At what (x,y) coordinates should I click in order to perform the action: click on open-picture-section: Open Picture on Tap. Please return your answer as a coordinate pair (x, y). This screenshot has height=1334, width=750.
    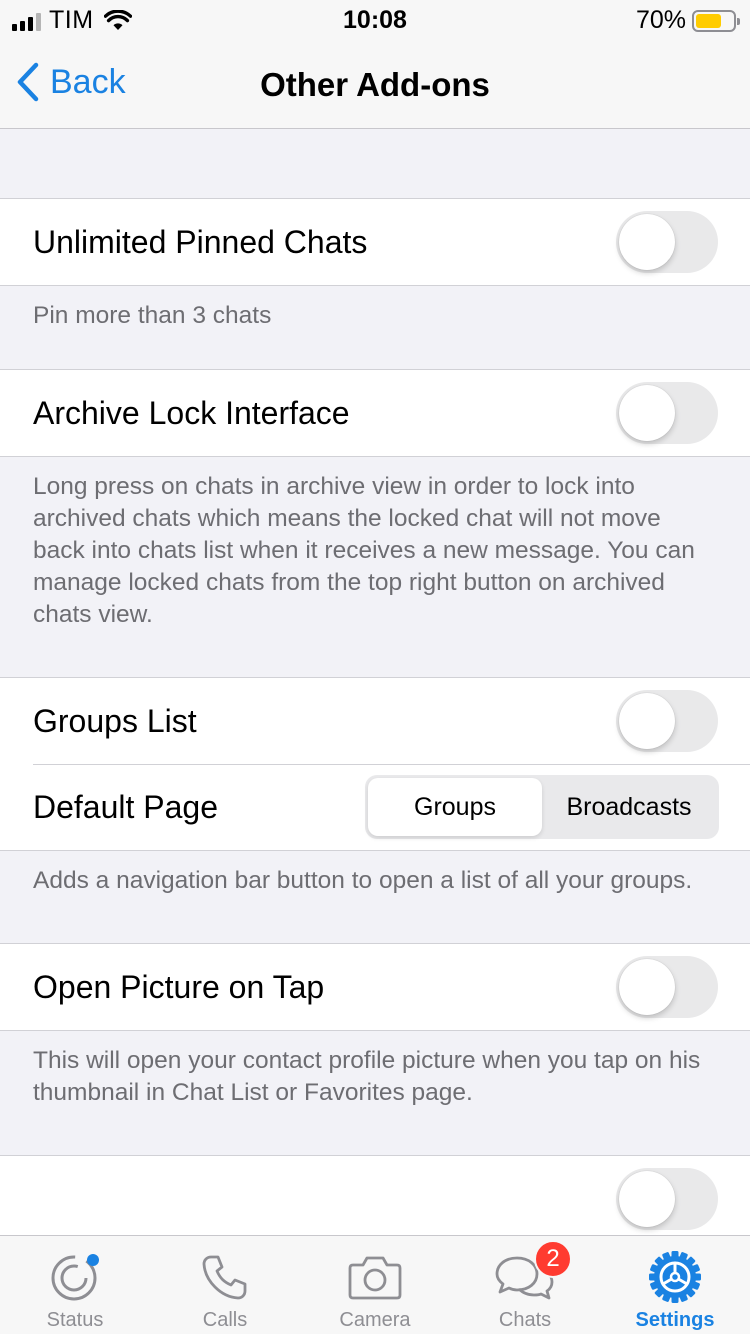
    Looking at the image, I should click on (375, 987).